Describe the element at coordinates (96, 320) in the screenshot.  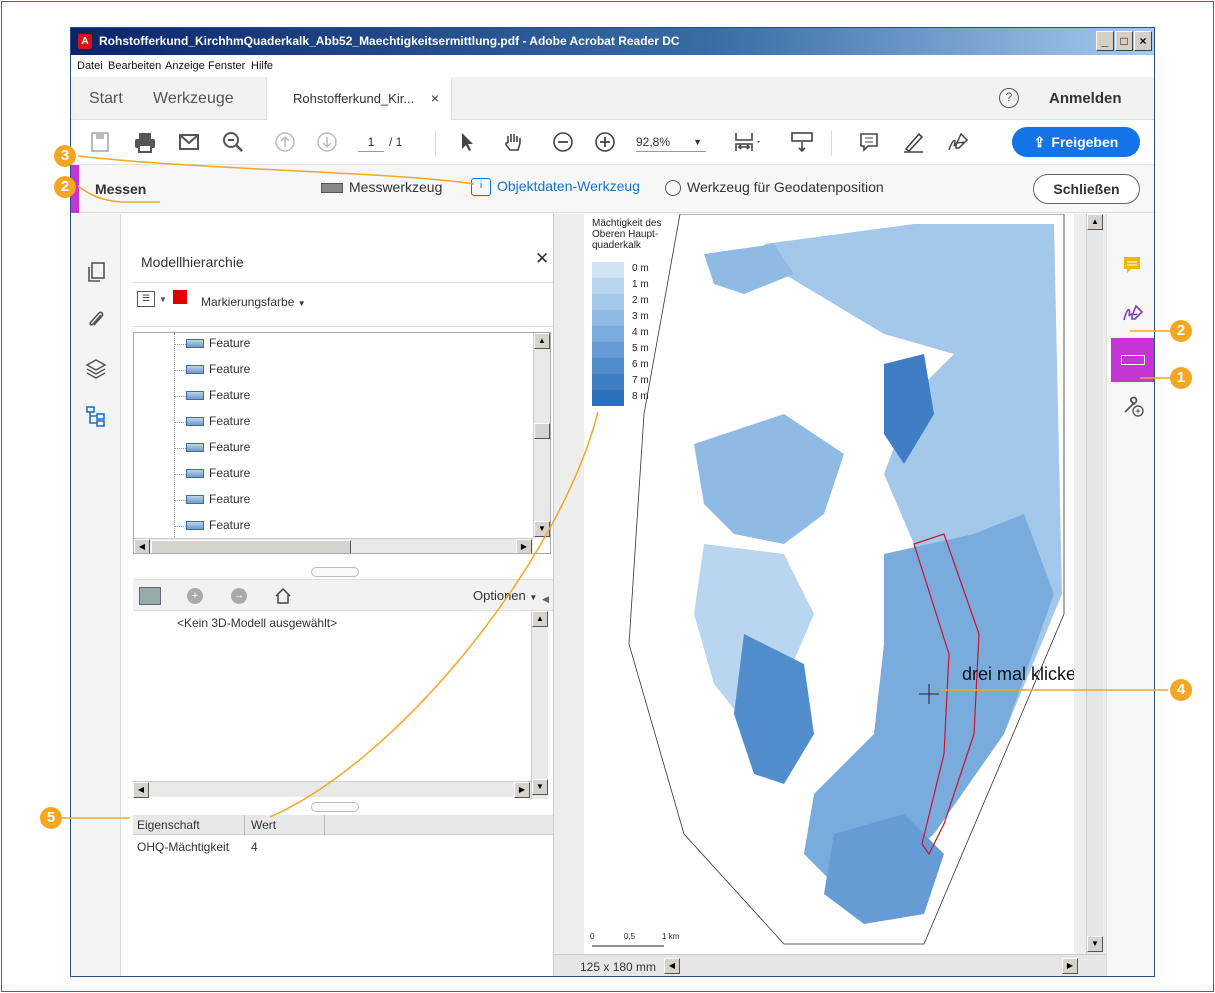
I see `attachment-icon` at that location.